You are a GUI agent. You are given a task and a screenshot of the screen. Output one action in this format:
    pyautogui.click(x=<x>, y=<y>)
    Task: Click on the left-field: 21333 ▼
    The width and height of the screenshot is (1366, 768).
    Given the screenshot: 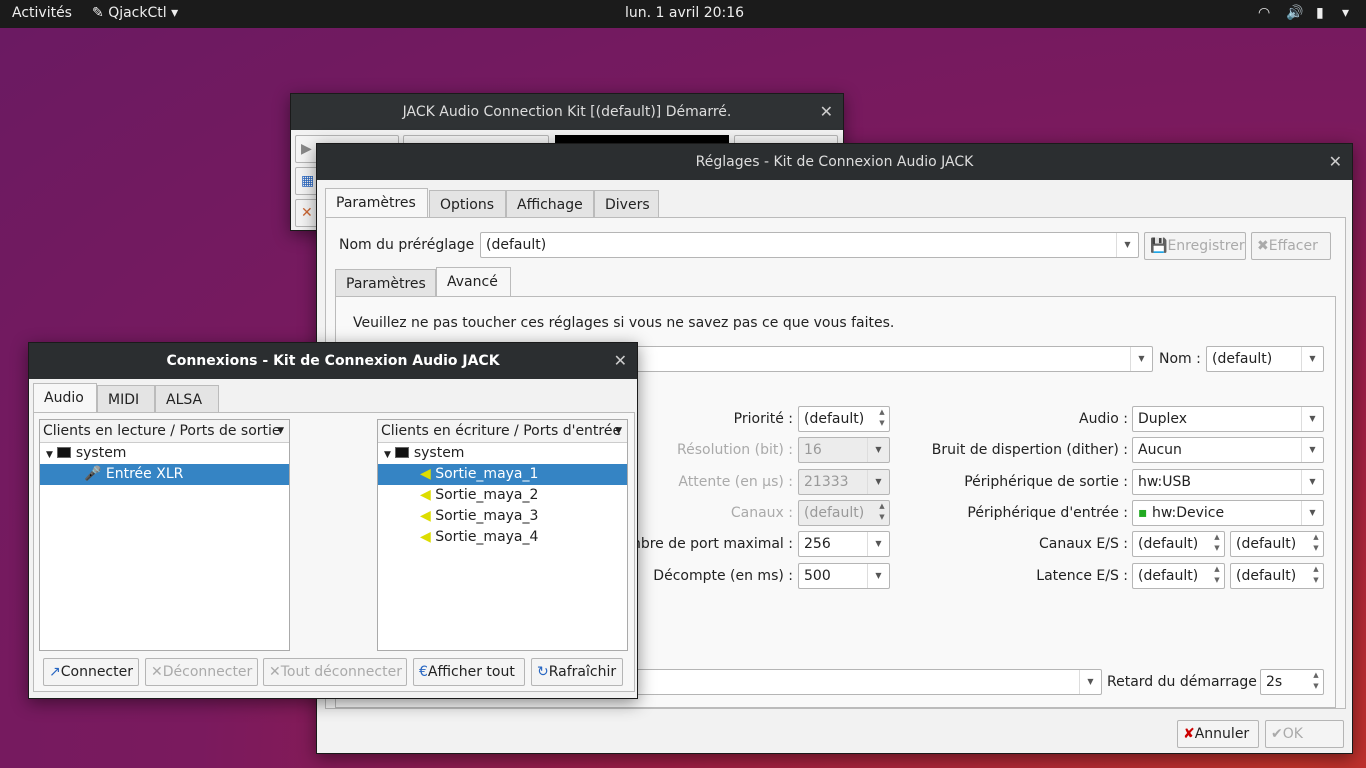 What is the action you would take?
    pyautogui.click(x=844, y=481)
    